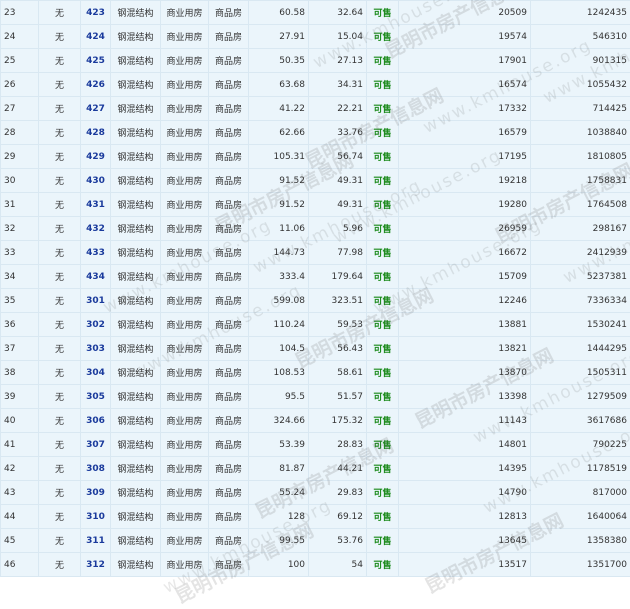 The image size is (630, 609). What do you see at coordinates (279, 157) in the screenshot?
I see `floor-area: 105.31` at bounding box center [279, 157].